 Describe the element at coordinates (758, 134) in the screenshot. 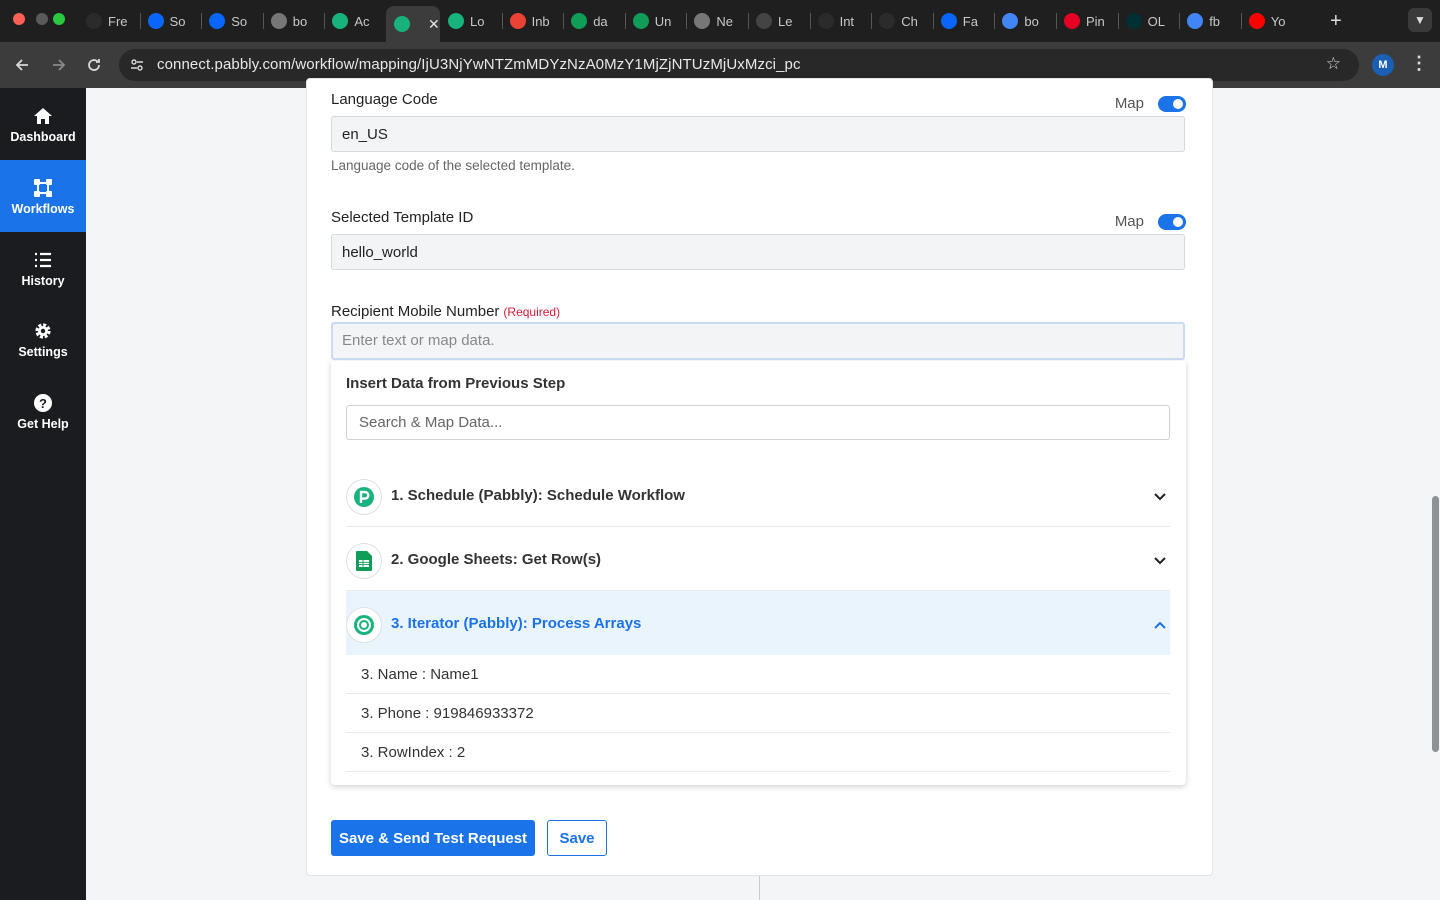

I see `language-code-input: en_US` at that location.